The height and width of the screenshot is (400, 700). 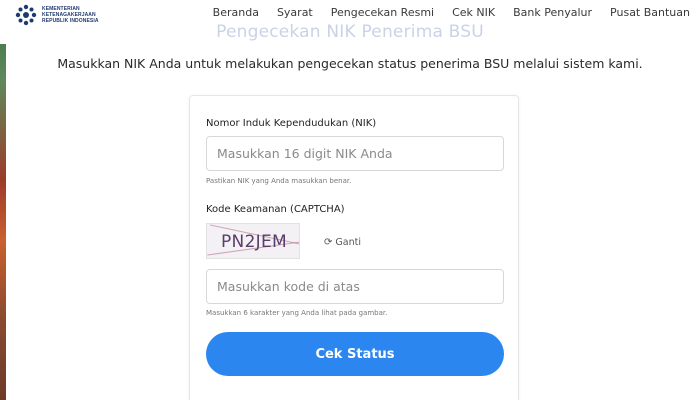 What do you see at coordinates (350, 32) in the screenshot?
I see `page-title: Pengecekan NIK Penerima BSU` at bounding box center [350, 32].